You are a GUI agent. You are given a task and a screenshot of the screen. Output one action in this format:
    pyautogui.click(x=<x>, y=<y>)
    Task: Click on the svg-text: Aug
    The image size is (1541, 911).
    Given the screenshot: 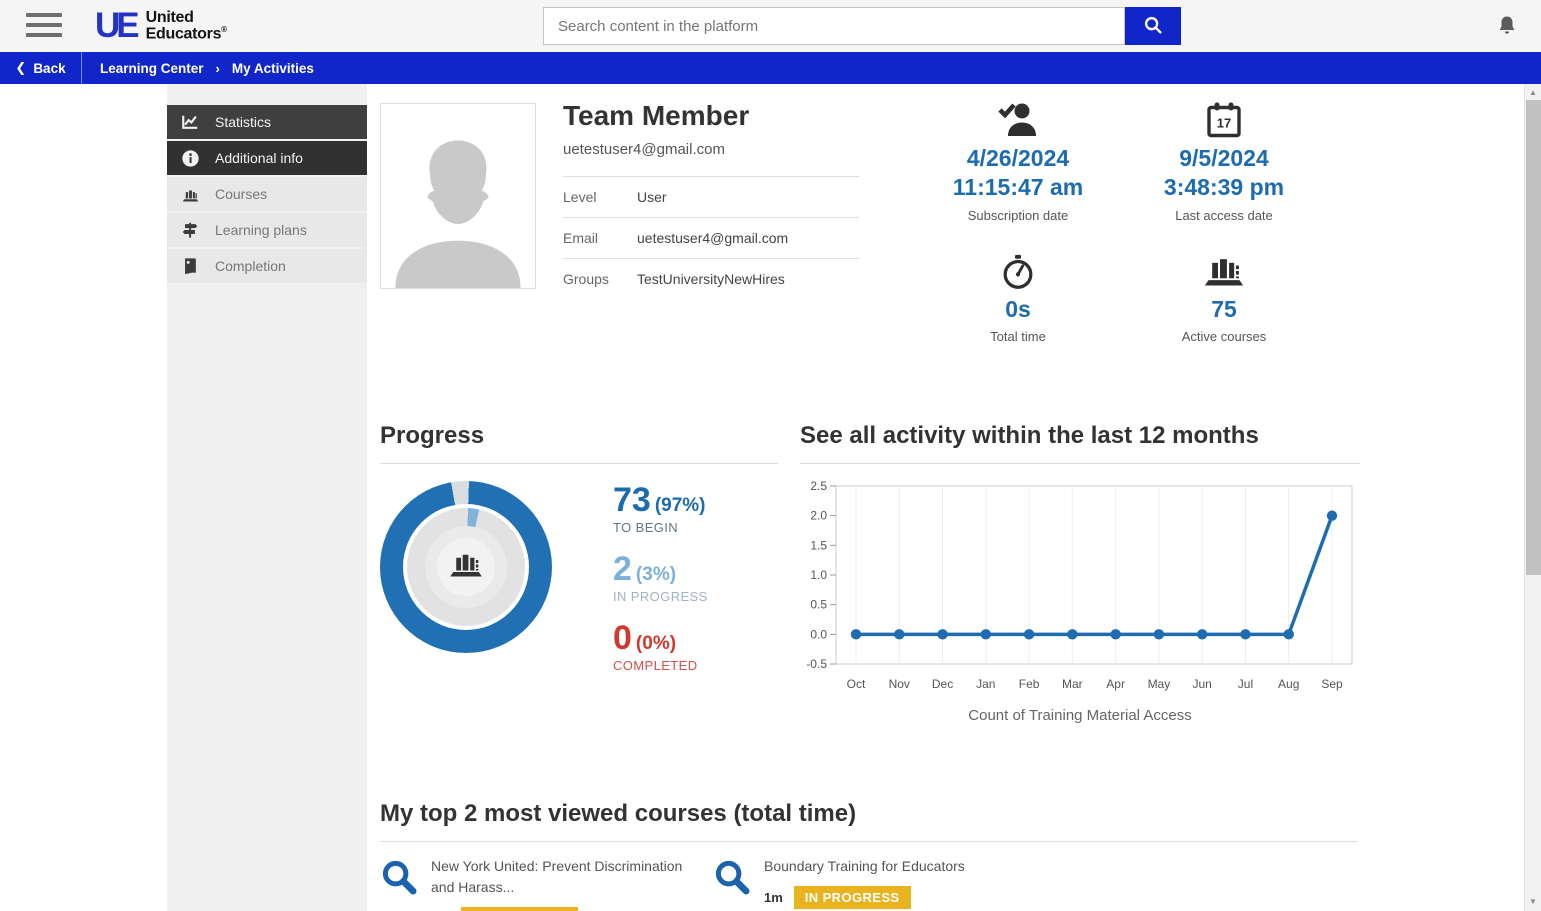 What is the action you would take?
    pyautogui.click(x=1288, y=684)
    